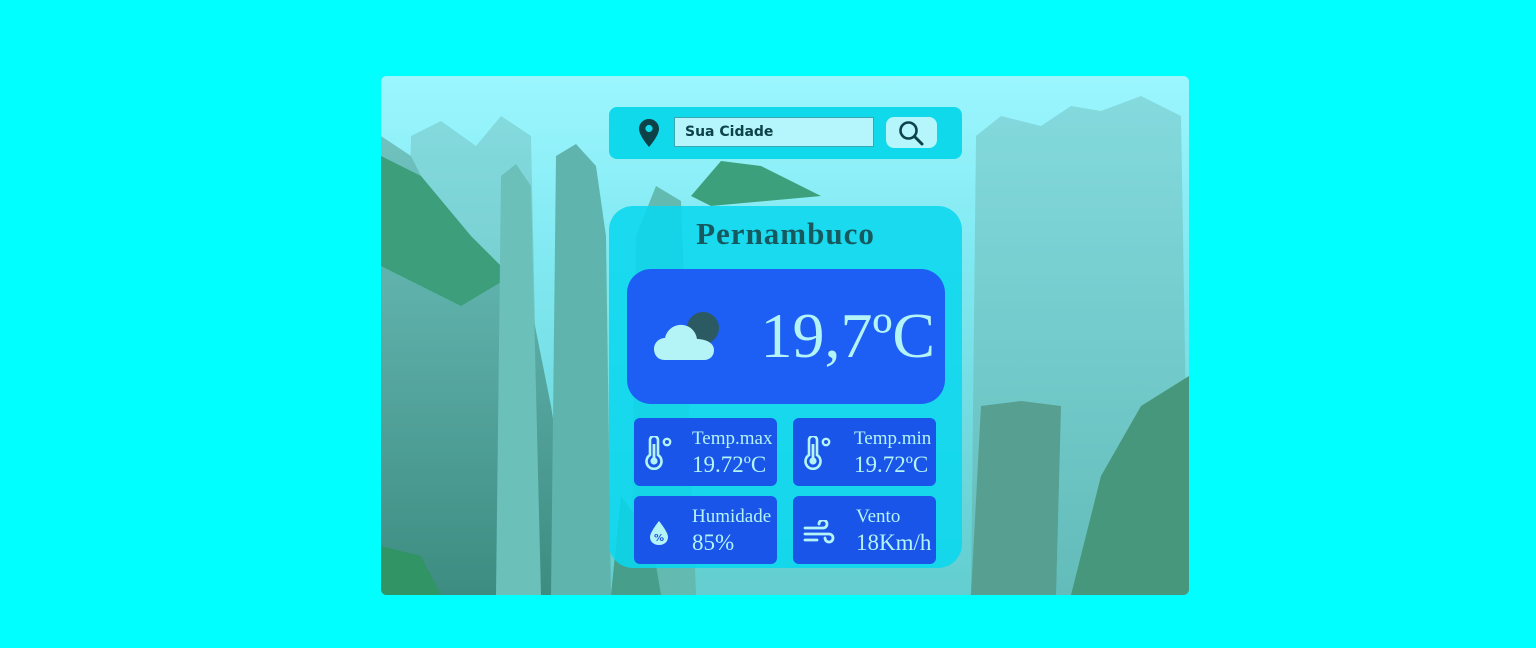 Image resolution: width=1536 pixels, height=648 pixels. What do you see at coordinates (878, 516) in the screenshot?
I see `wind-label: Vento` at bounding box center [878, 516].